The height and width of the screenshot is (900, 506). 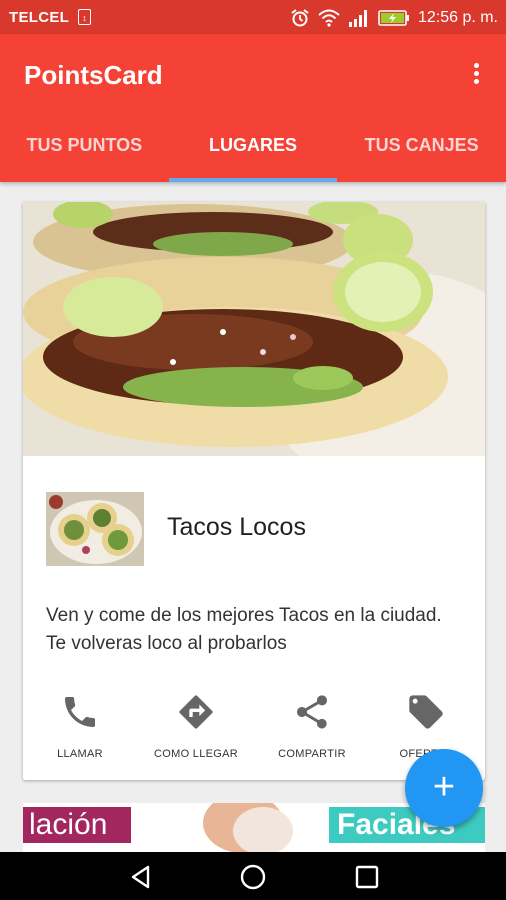 I want to click on tab-lugares: LUGARES, so click(x=253, y=156).